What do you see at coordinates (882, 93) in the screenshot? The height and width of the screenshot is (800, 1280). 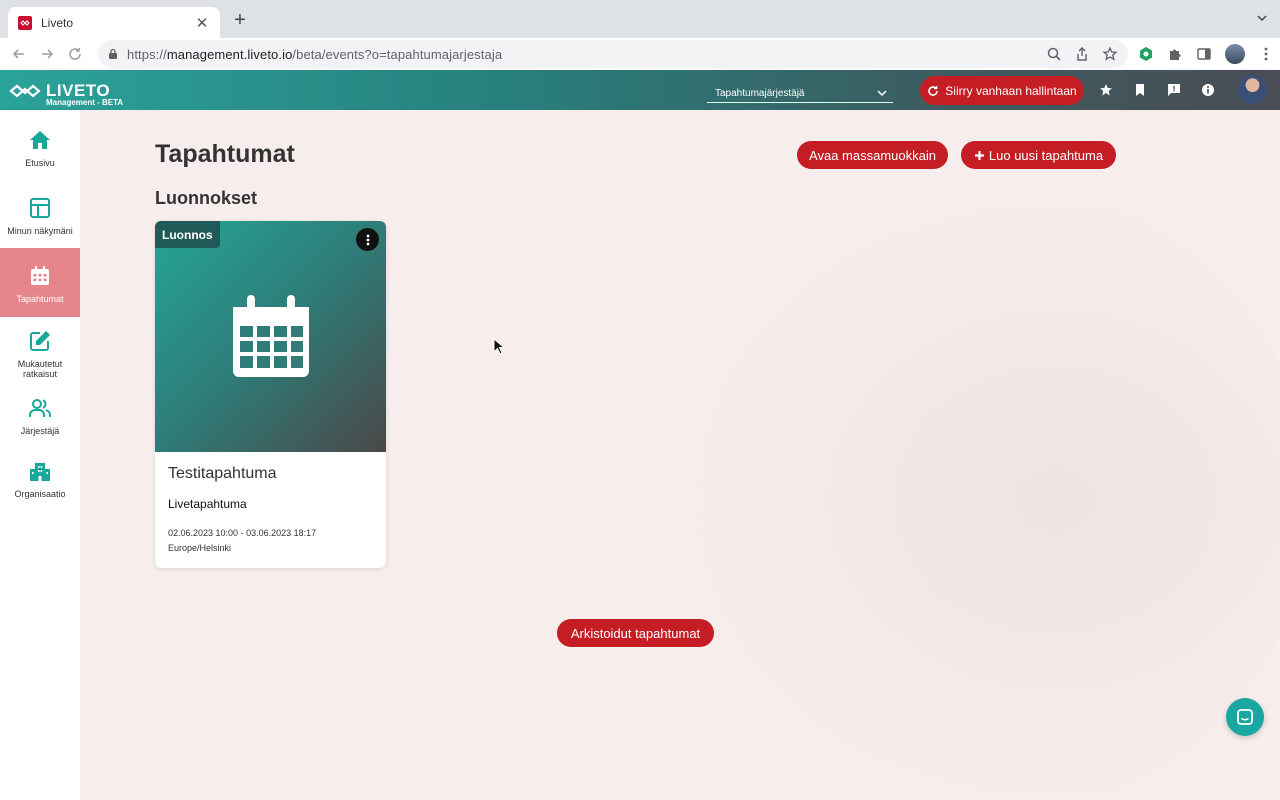 I see `chevron-down-icon` at bounding box center [882, 93].